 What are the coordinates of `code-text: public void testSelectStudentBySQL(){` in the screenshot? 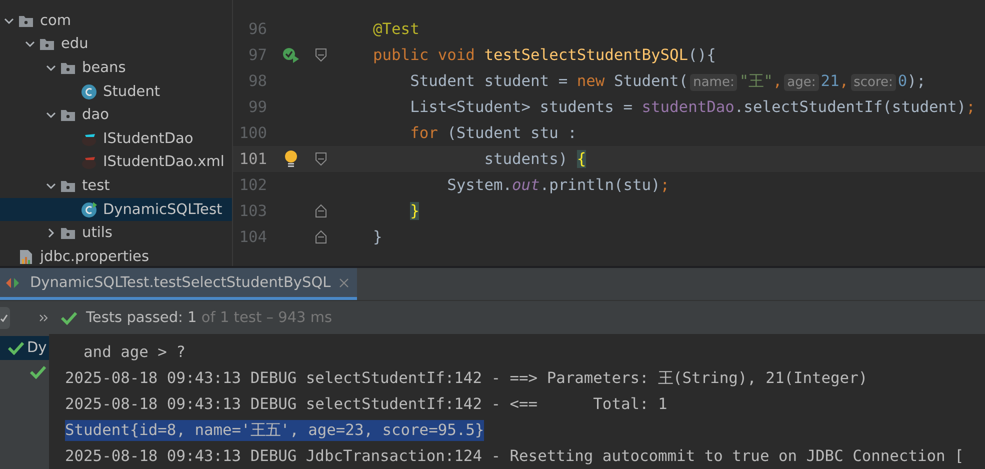 It's located at (544, 55).